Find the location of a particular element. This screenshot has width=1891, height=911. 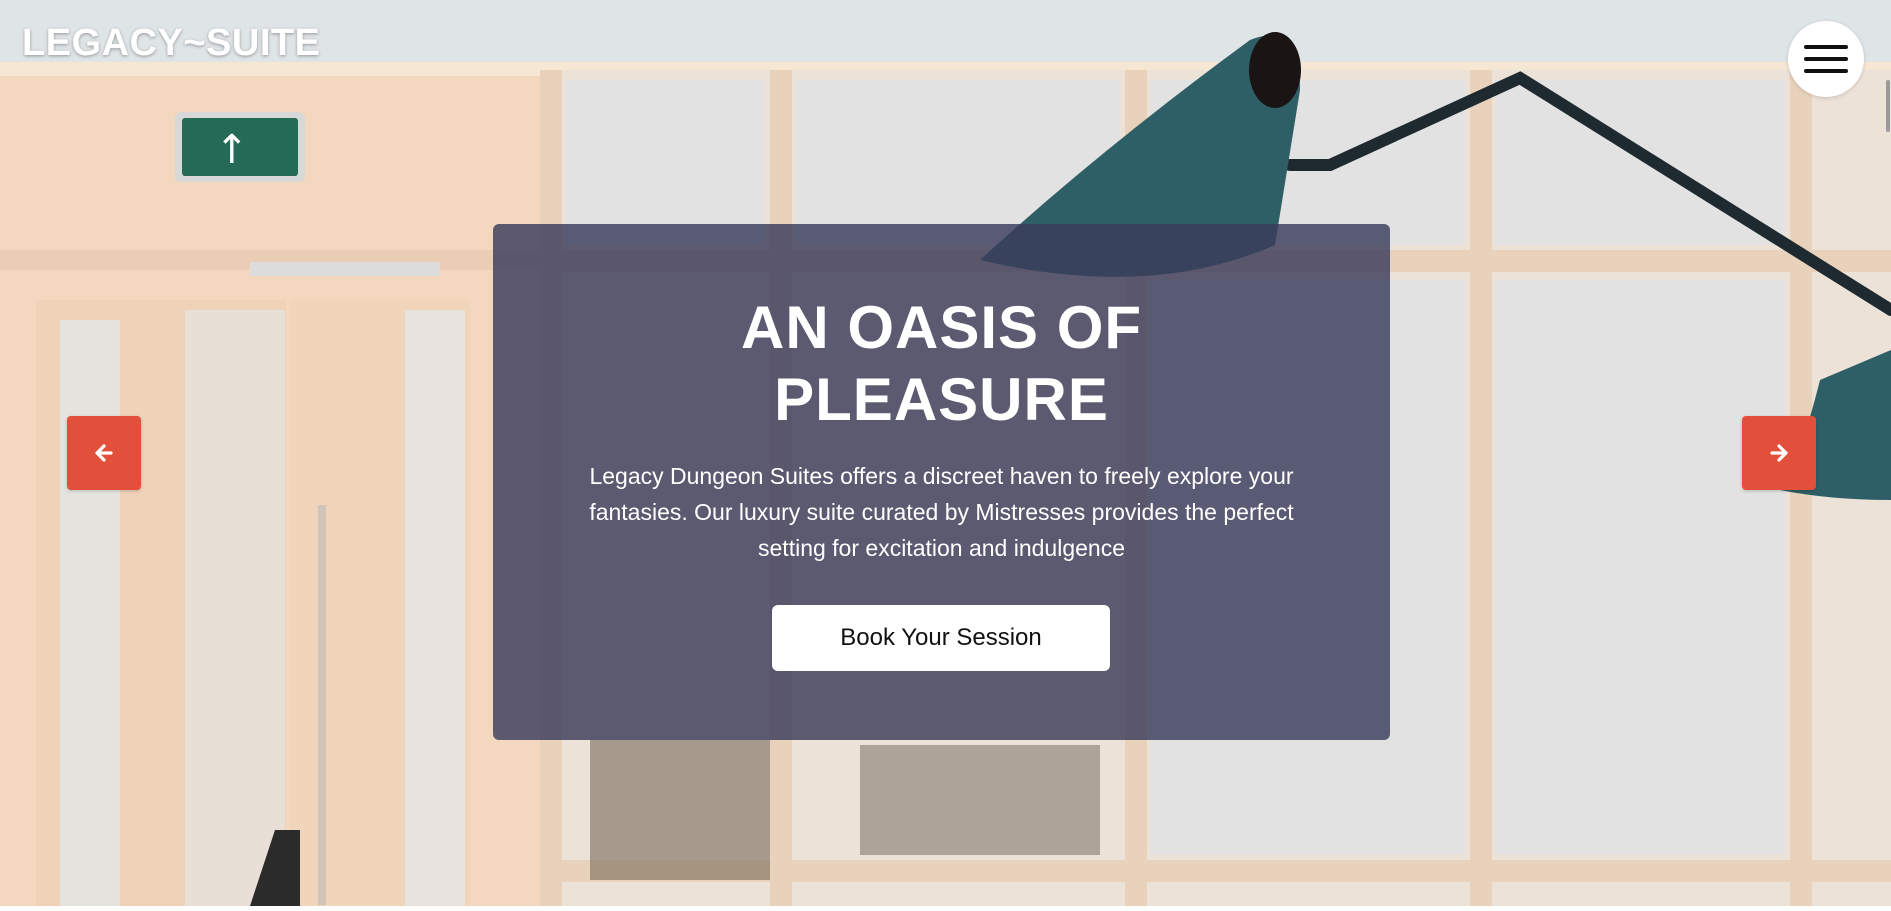

hamburger-menu-icon is located at coordinates (1826, 59).